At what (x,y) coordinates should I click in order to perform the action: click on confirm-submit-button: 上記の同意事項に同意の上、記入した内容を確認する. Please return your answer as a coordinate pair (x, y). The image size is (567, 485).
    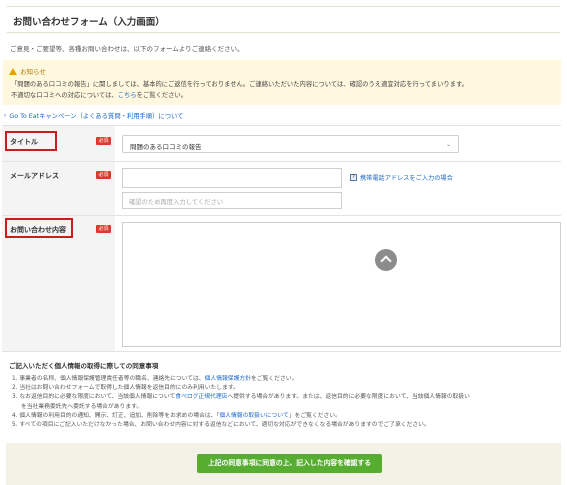
    Looking at the image, I should click on (289, 463).